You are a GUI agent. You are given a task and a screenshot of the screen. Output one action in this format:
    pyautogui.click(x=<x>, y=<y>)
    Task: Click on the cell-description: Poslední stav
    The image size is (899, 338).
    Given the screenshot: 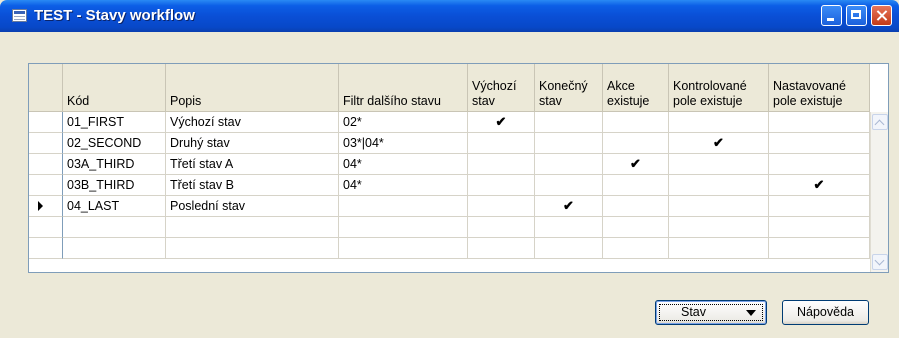 What is the action you would take?
    pyautogui.click(x=252, y=206)
    